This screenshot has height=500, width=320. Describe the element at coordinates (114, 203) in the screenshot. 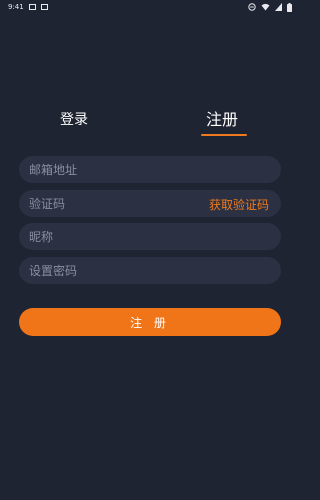

I see `verification-code-input` at that location.